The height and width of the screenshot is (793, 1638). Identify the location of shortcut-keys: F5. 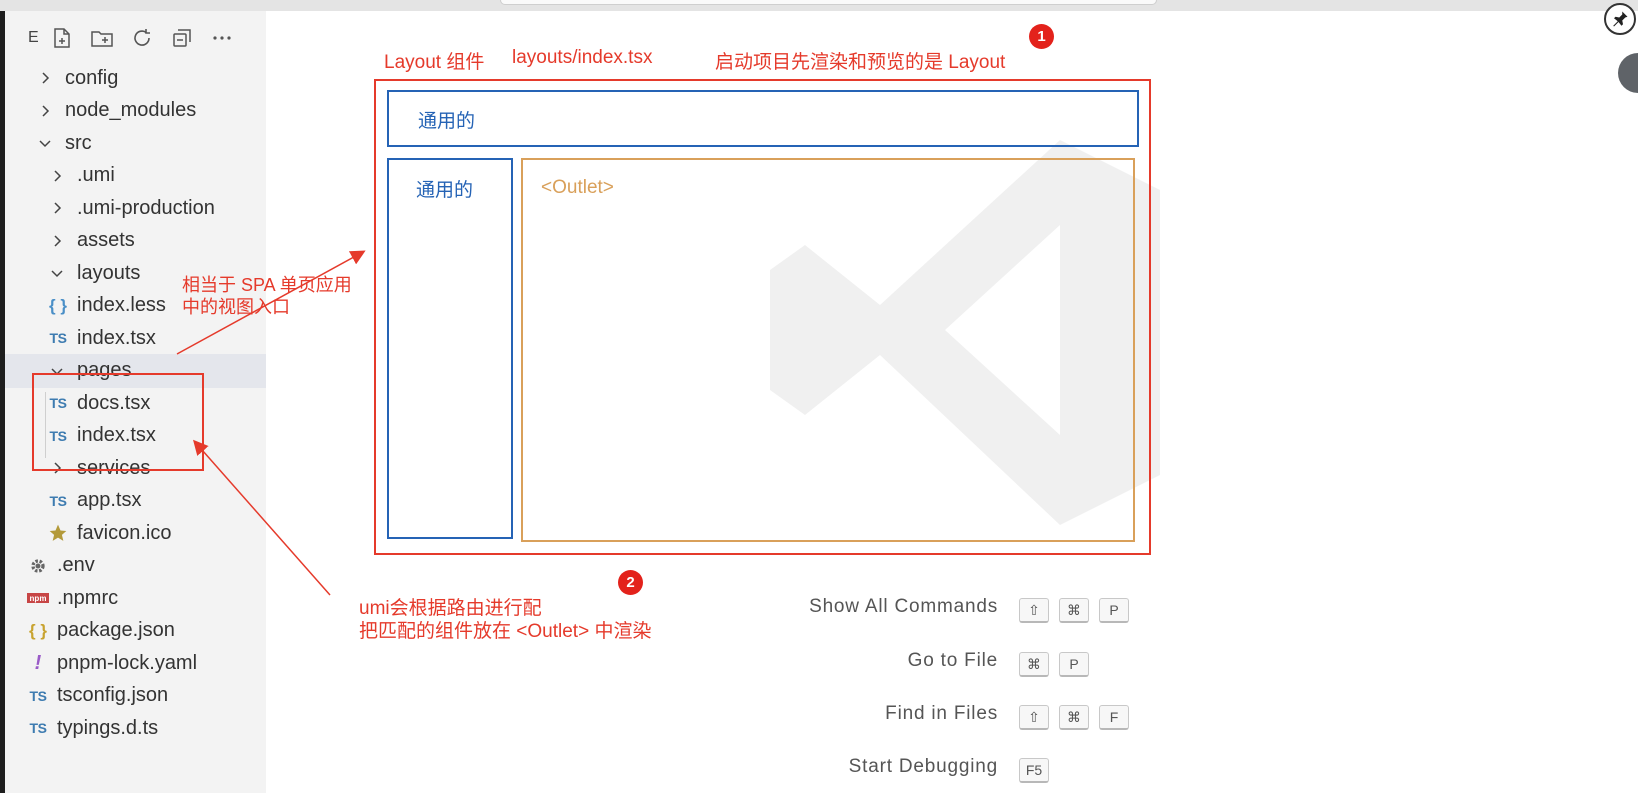
(1034, 770).